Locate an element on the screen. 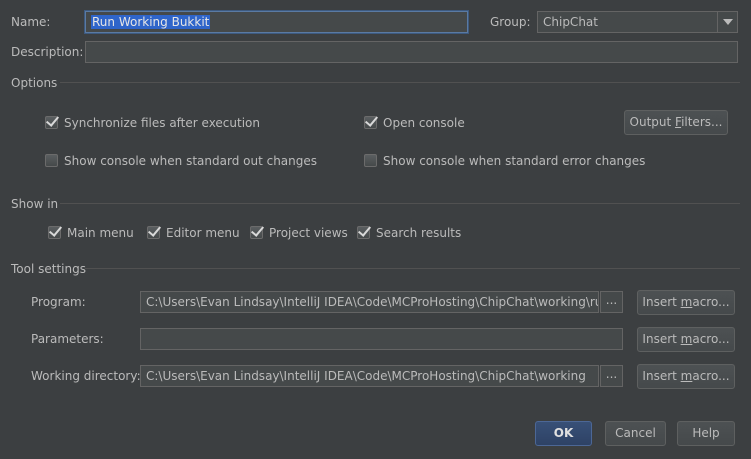  sync-files-label: Synchronize files after execution is located at coordinates (162, 123).